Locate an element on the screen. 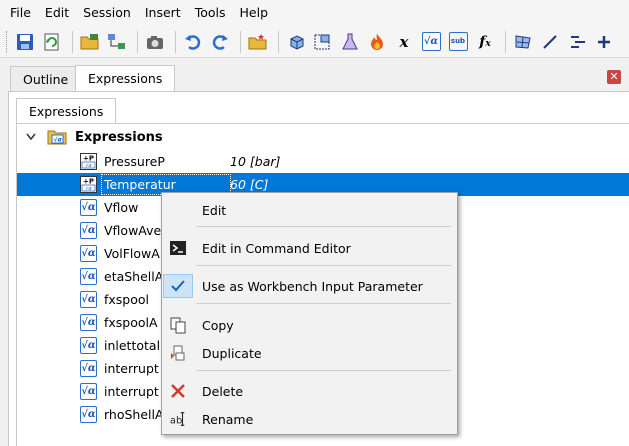 The image size is (629, 446). plus-icon is located at coordinates (604, 42).